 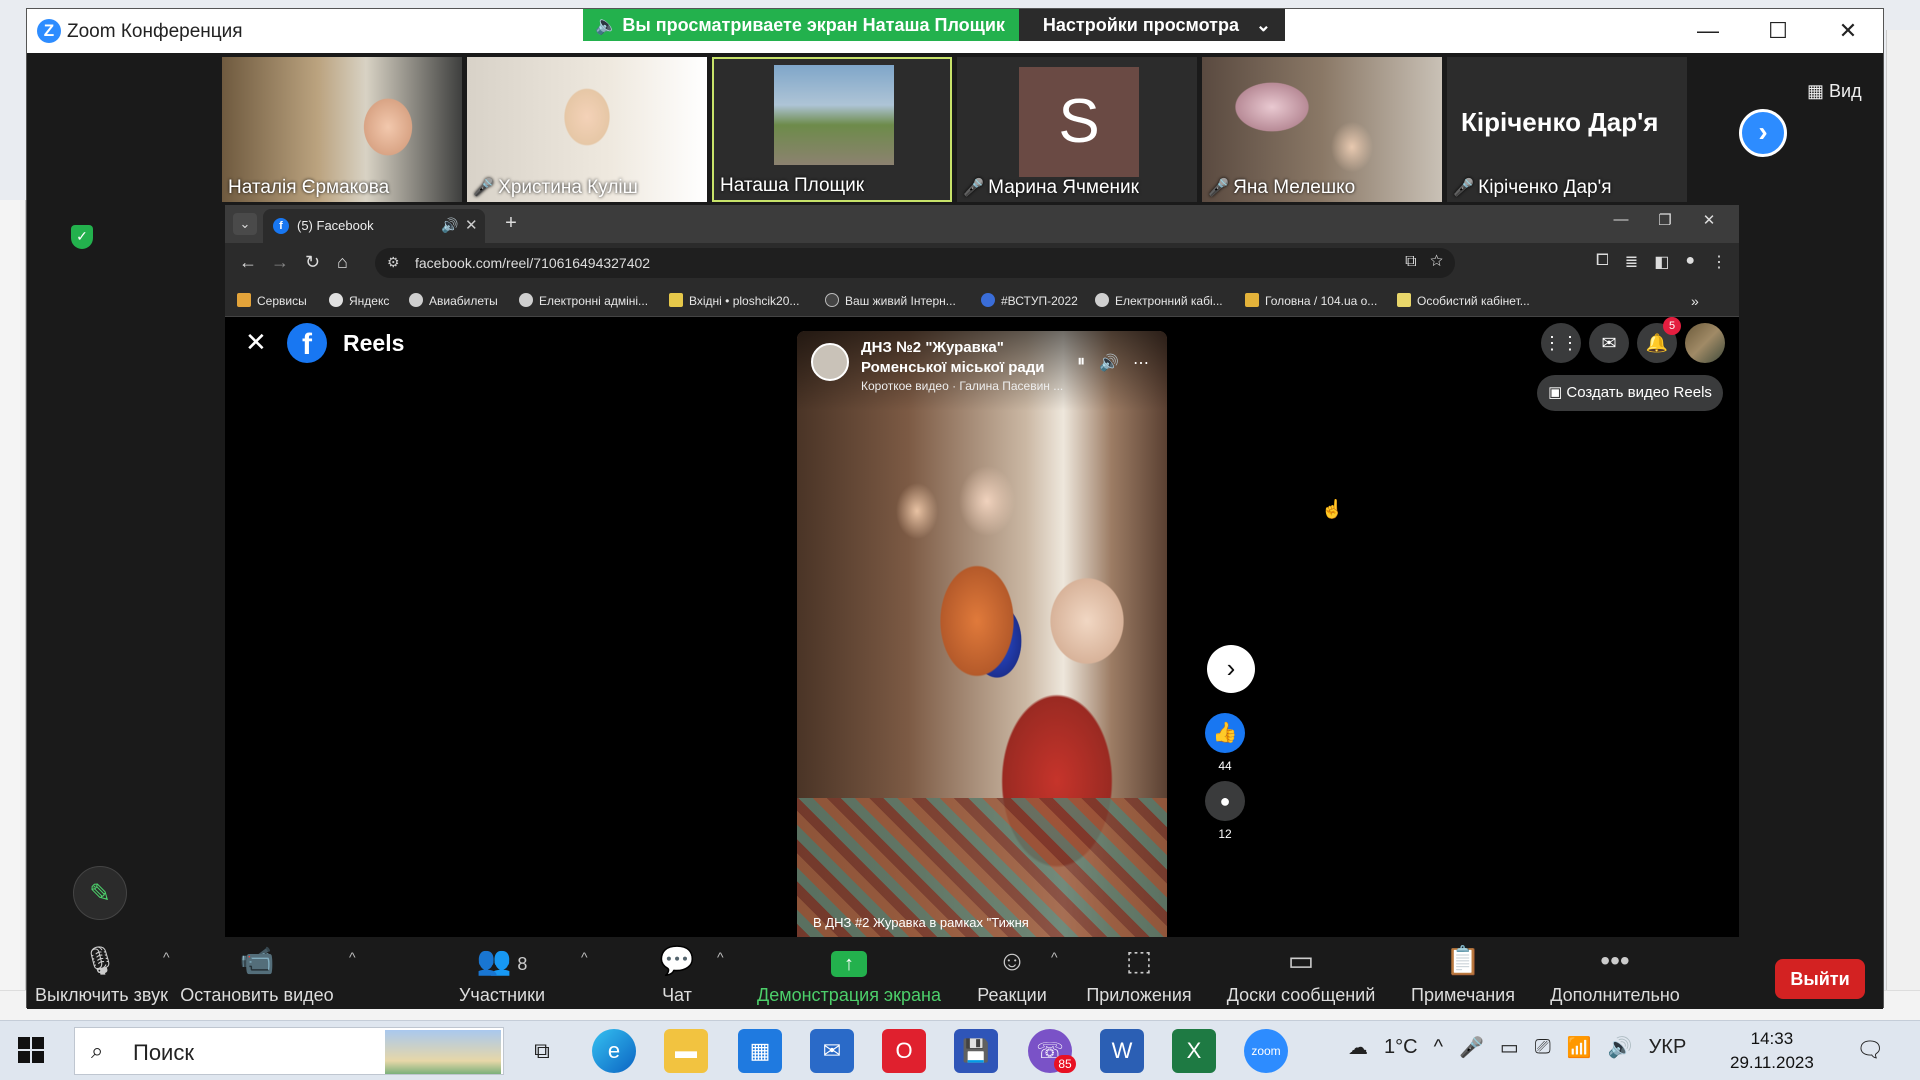 What do you see at coordinates (453, 300) in the screenshot?
I see `bookmark-item: Авиабилеты` at bounding box center [453, 300].